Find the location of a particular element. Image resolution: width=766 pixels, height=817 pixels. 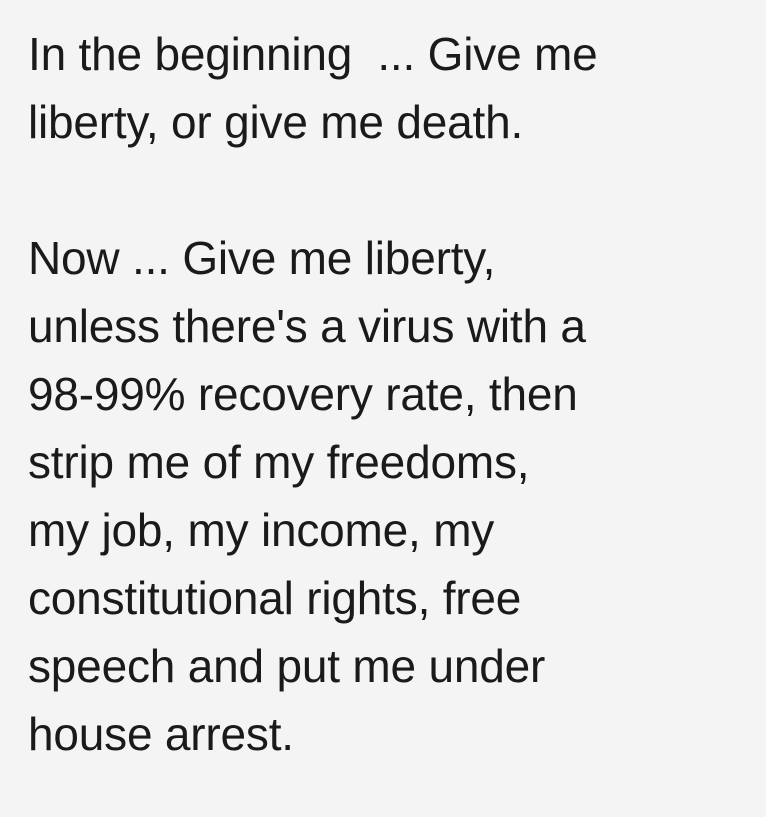

text-line: In the beginning ... Give me is located at coordinates (313, 54).